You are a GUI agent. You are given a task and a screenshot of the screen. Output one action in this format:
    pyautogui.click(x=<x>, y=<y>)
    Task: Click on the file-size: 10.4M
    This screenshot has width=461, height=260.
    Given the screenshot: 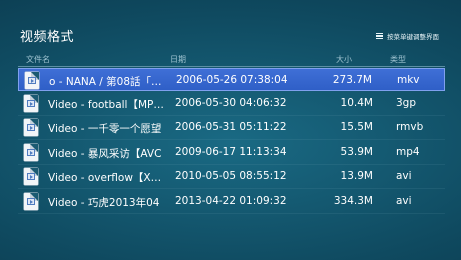 What is the action you would take?
    pyautogui.click(x=356, y=102)
    